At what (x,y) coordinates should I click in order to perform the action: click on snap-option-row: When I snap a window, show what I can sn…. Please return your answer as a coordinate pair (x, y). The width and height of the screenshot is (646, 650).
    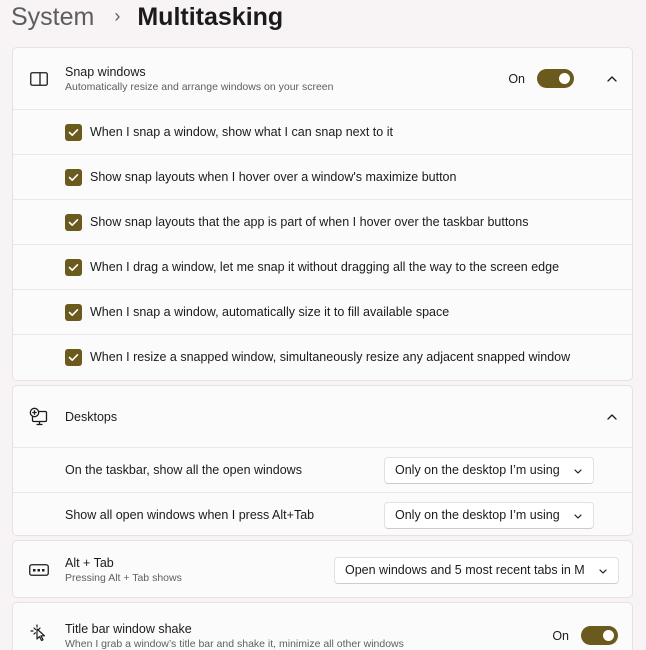
    Looking at the image, I should click on (322, 131).